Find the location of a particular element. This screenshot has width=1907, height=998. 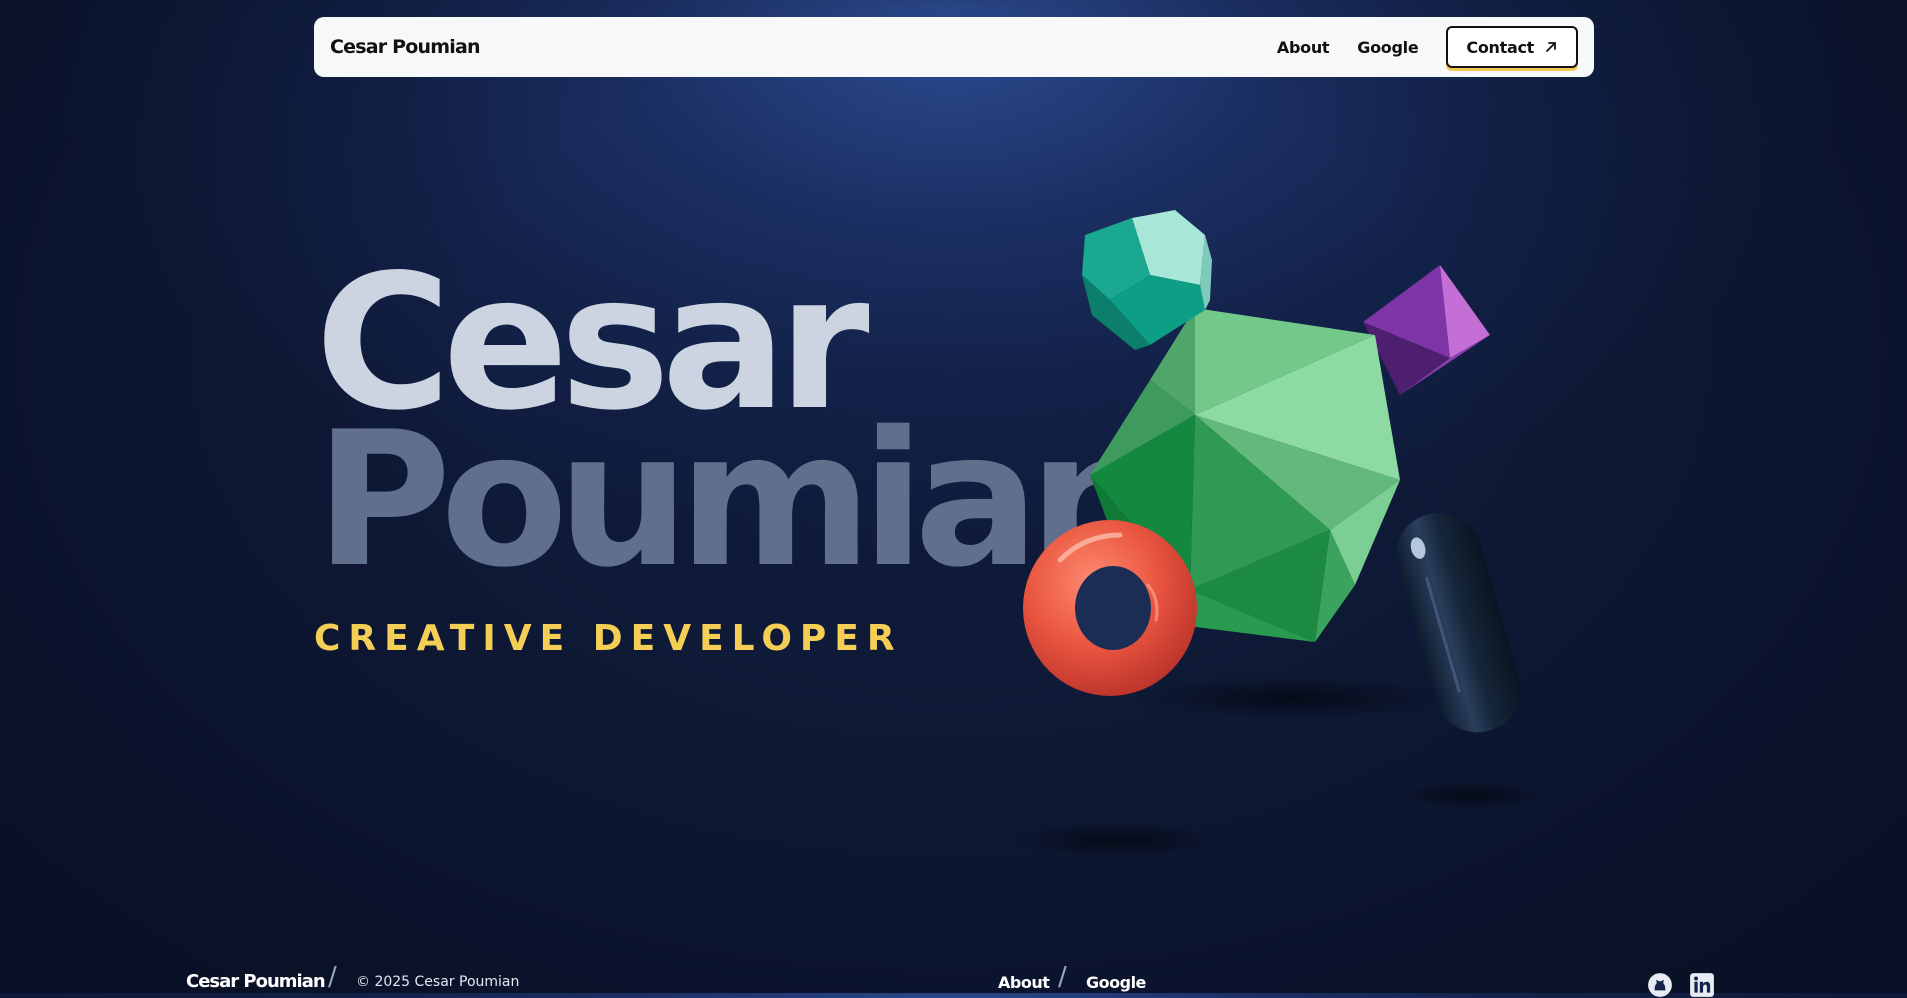

footer-link-google: Google is located at coordinates (1116, 982).